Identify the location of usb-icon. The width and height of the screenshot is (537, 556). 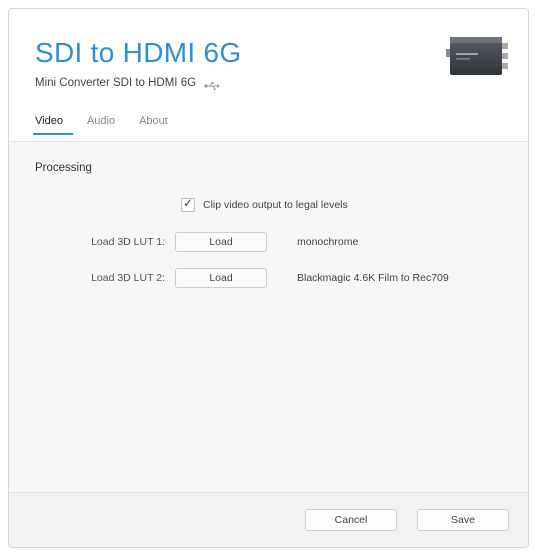
(212, 84).